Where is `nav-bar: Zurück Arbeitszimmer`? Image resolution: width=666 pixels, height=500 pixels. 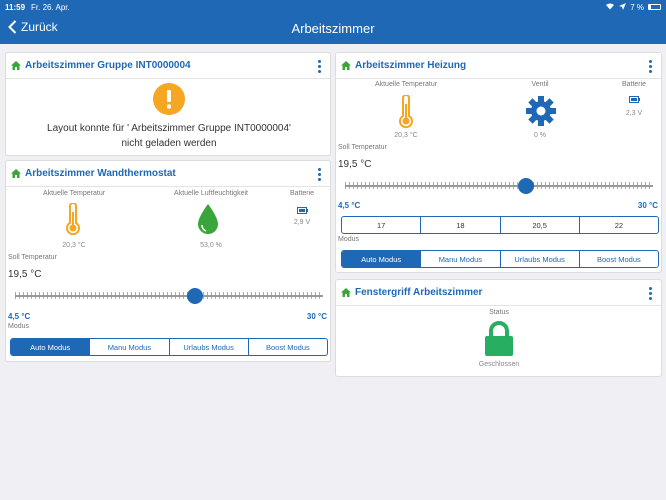 nav-bar: Zurück Arbeitszimmer is located at coordinates (333, 29).